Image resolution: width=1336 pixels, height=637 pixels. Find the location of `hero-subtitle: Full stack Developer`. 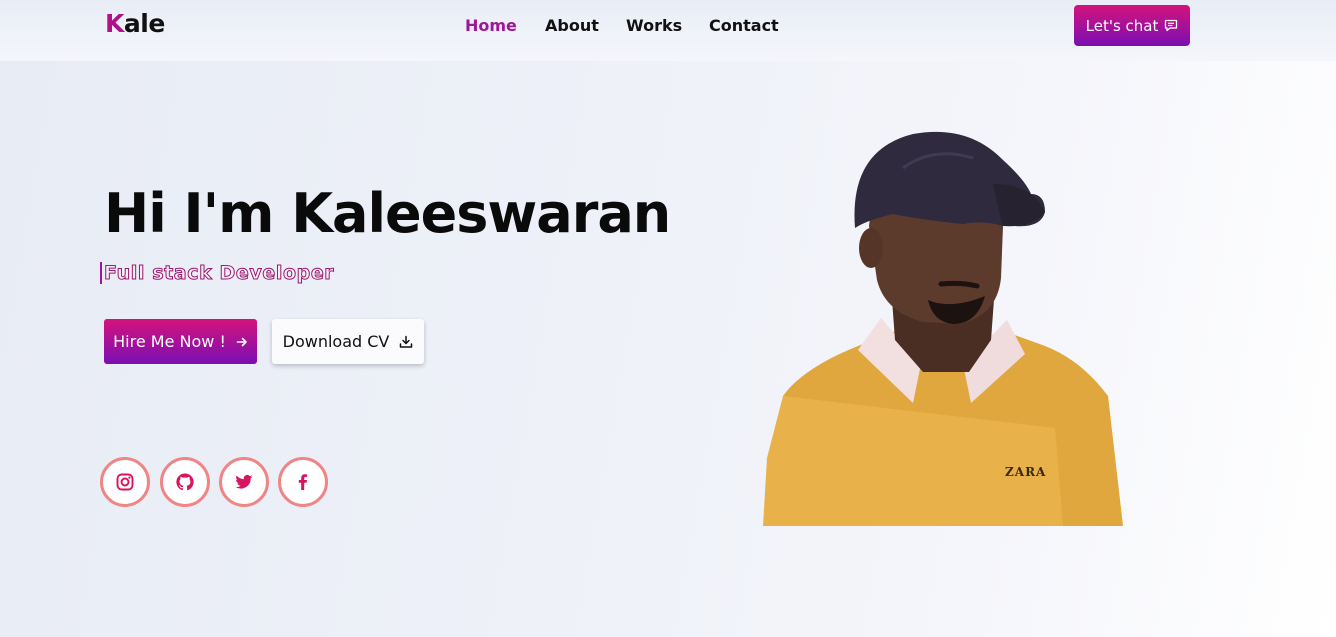

hero-subtitle: Full stack Developer is located at coordinates (217, 273).